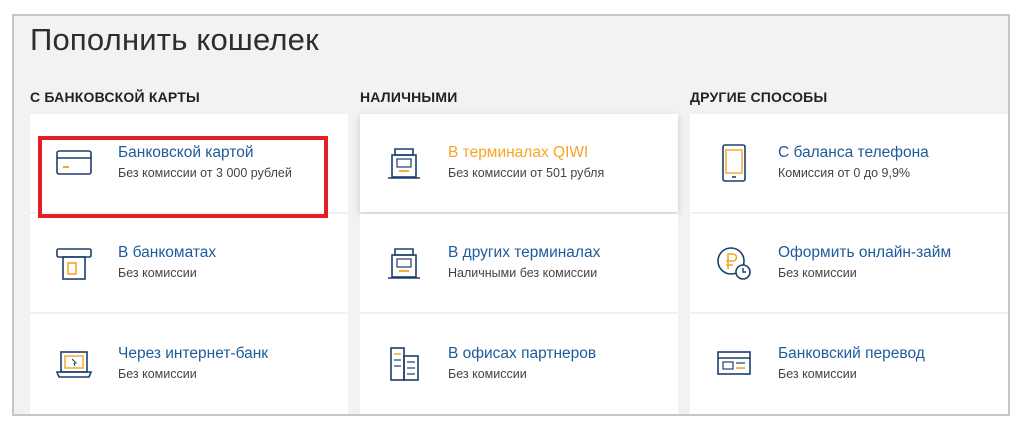 This screenshot has height=430, width=1022. What do you see at coordinates (409, 97) in the screenshot?
I see `heading-cash: Наличными` at bounding box center [409, 97].